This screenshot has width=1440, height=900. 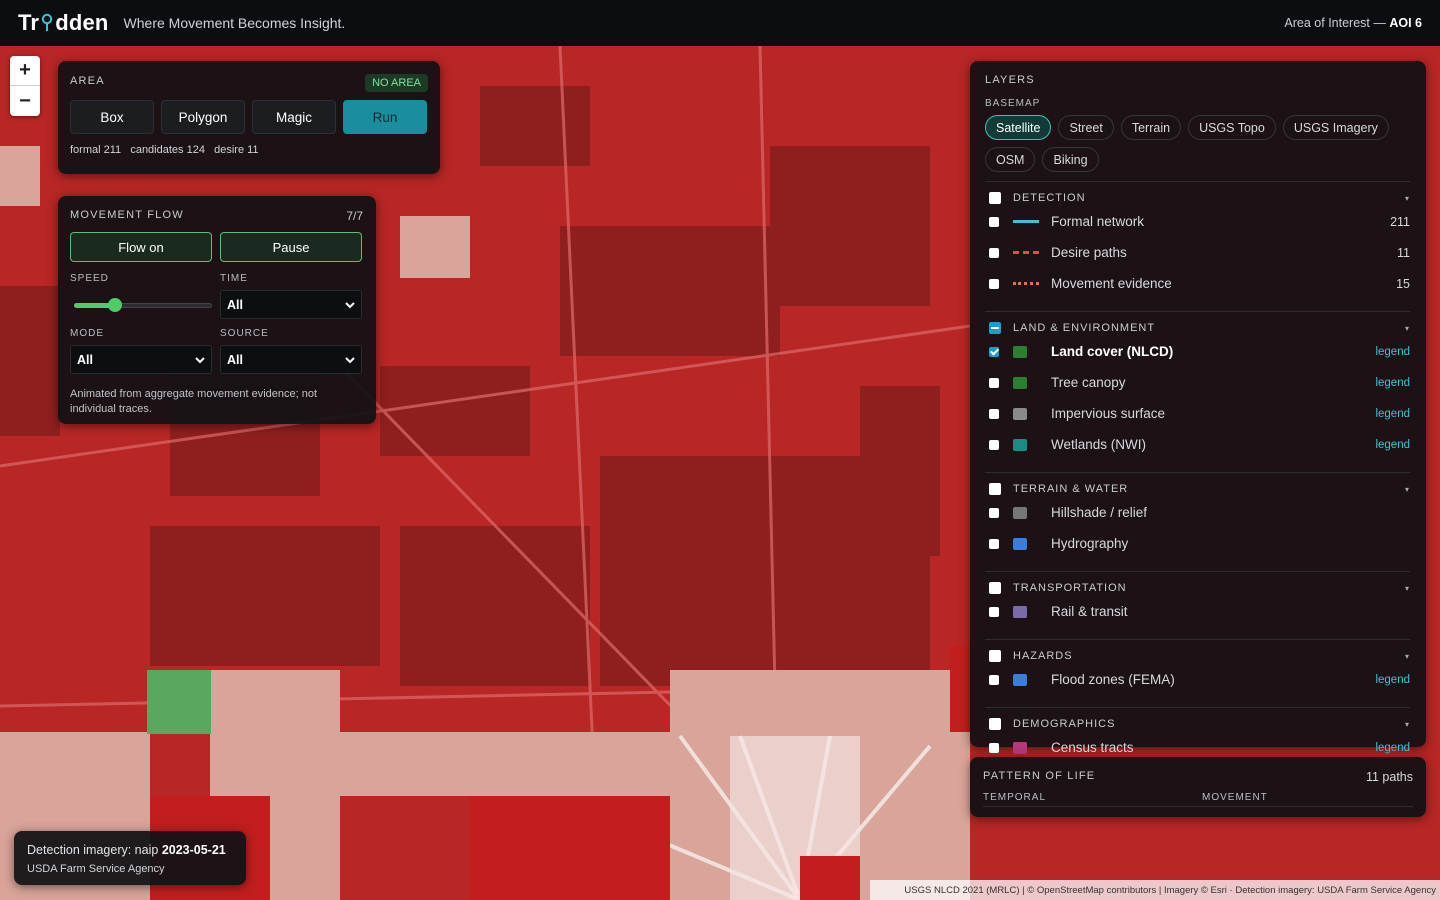 What do you see at coordinates (291, 247) in the screenshot?
I see `pause-button: Pause` at bounding box center [291, 247].